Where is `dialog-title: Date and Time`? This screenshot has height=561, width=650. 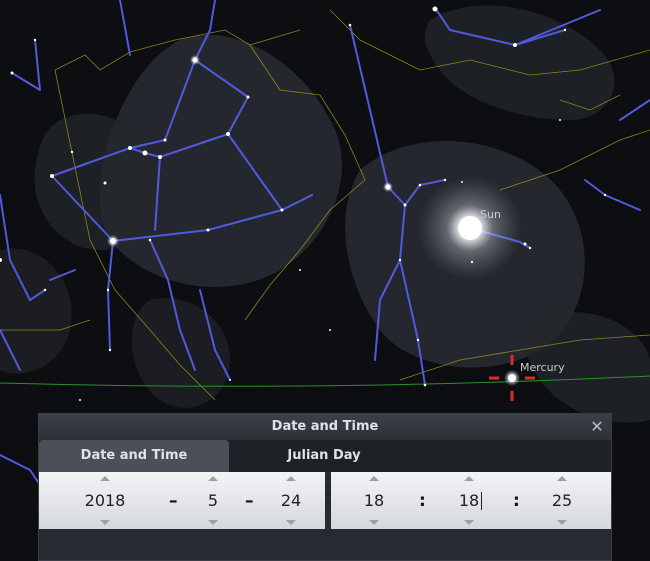 dialog-title: Date and Time is located at coordinates (325, 426).